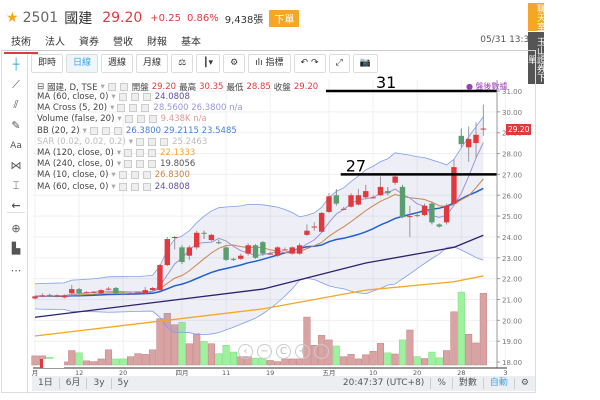 The height and width of the screenshot is (400, 600). What do you see at coordinates (321, 351) in the screenshot?
I see `scroll-right-button: ›` at bounding box center [321, 351].